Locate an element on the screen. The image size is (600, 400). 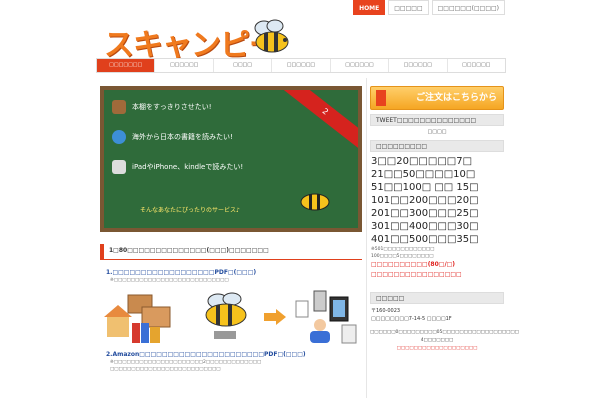
hours-note-2: 4□□□□□□□ is located at coordinates (437, 340).